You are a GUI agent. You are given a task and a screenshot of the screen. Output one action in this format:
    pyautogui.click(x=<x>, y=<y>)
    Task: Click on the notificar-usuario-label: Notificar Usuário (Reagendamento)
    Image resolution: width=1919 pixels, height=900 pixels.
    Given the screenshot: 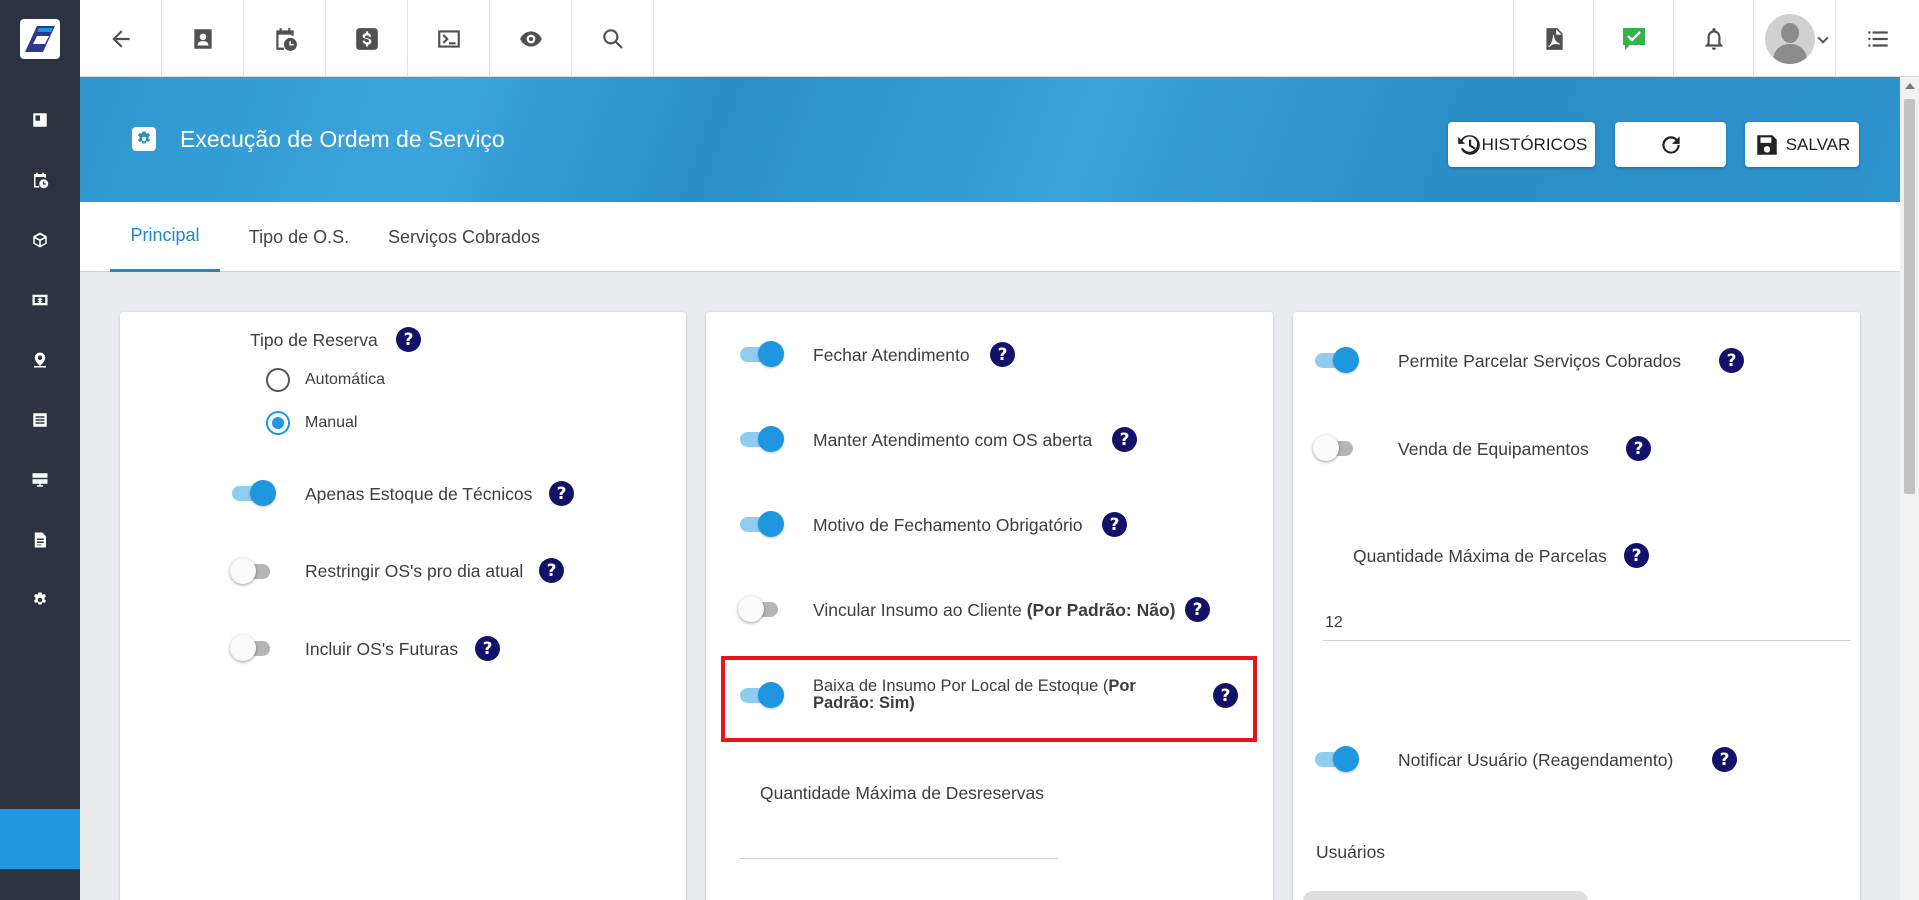 What is the action you would take?
    pyautogui.click(x=1536, y=760)
    